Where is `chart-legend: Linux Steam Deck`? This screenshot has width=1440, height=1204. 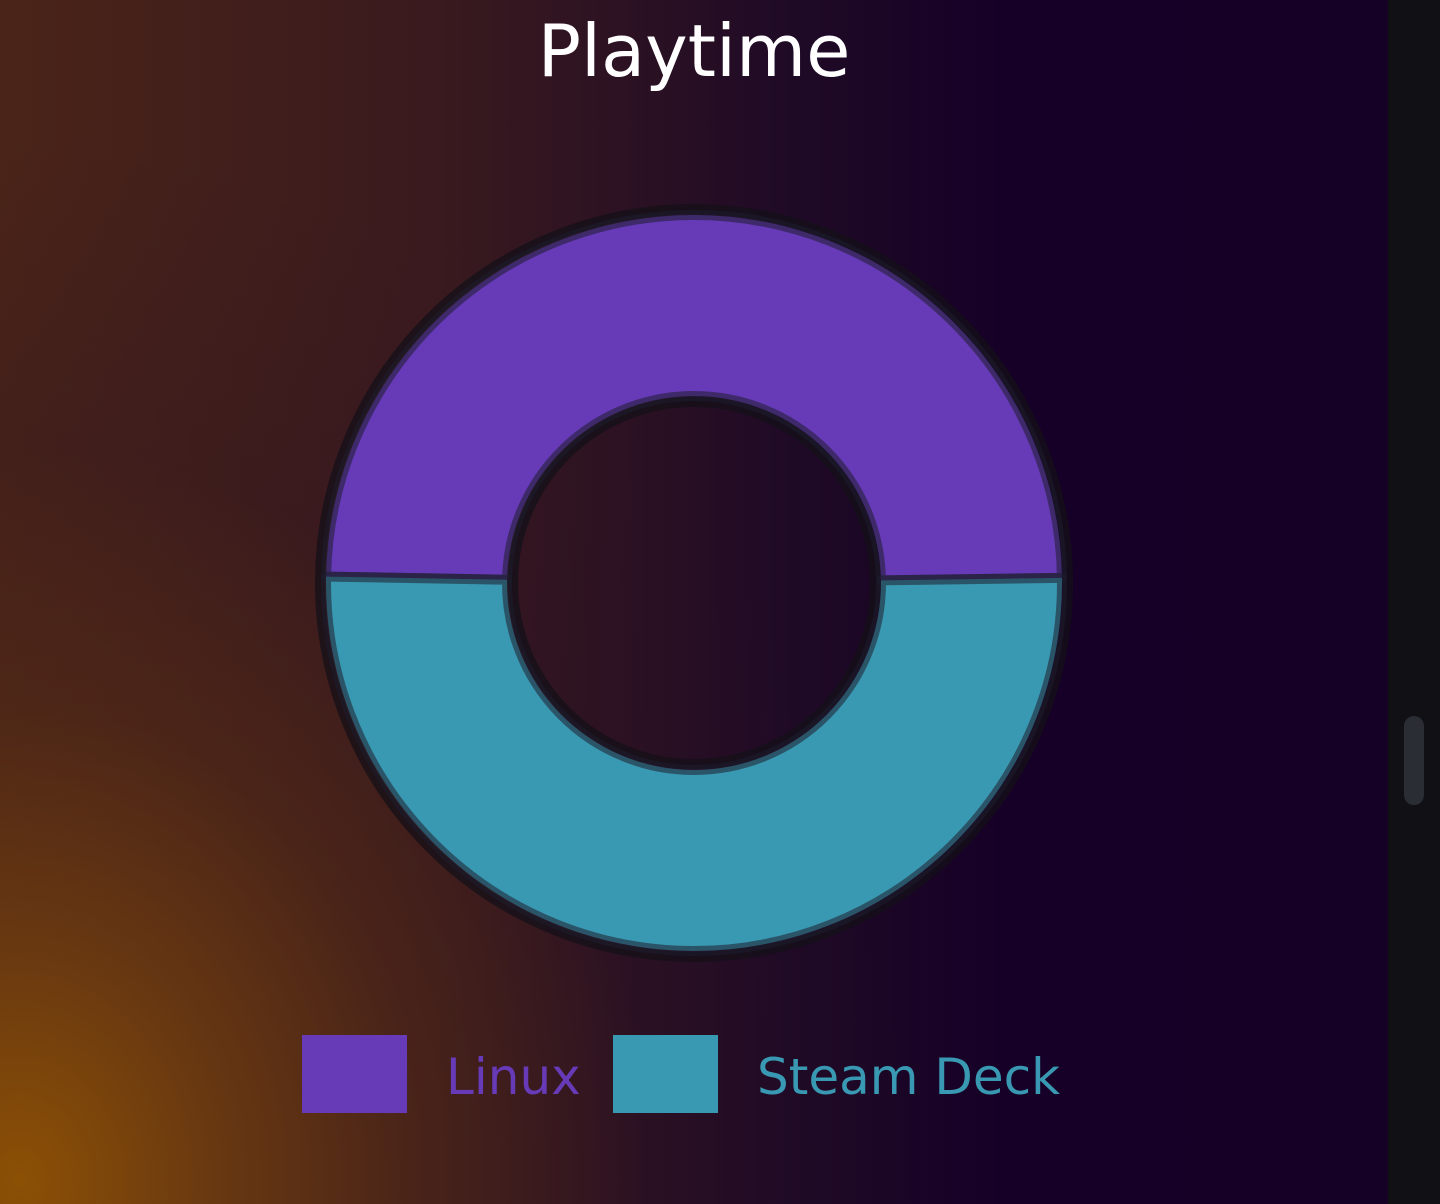
chart-legend: Linux Steam Deck is located at coordinates (694, 1075).